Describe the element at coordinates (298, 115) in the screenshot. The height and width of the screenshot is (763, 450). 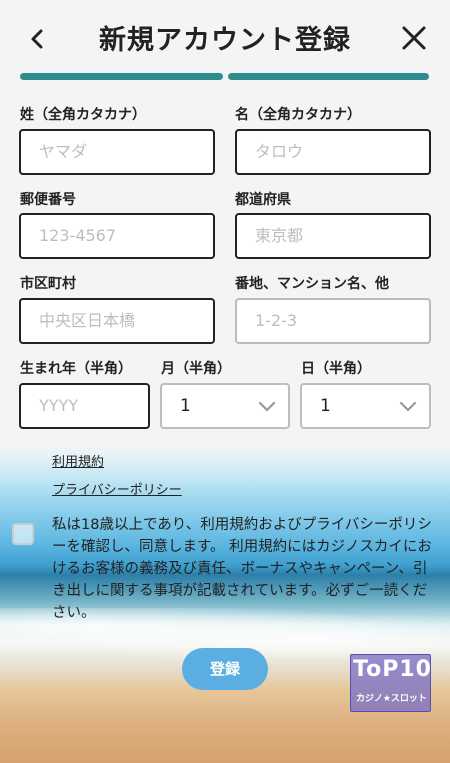
I see `first-name-label: 名（全角カタカナ）` at that location.